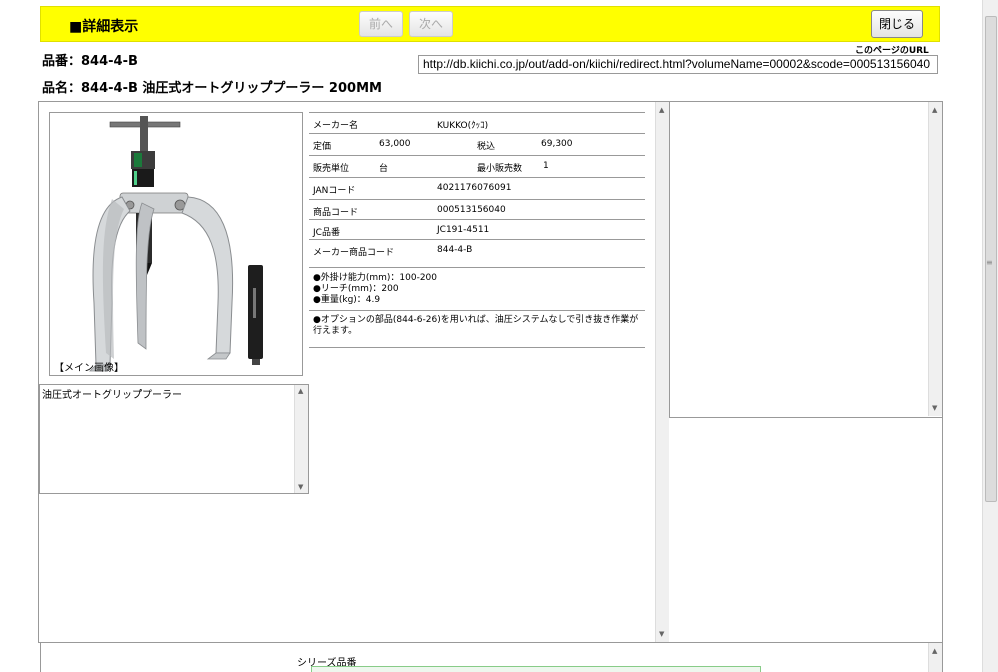 The height and width of the screenshot is (672, 998). I want to click on series-frame: シリーズ品番 ▲, so click(491, 657).